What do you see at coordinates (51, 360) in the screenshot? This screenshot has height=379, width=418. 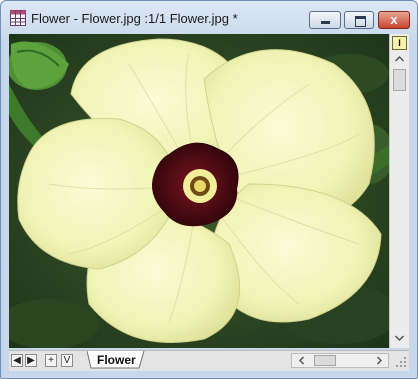 I see `add-sheet-button: +` at bounding box center [51, 360].